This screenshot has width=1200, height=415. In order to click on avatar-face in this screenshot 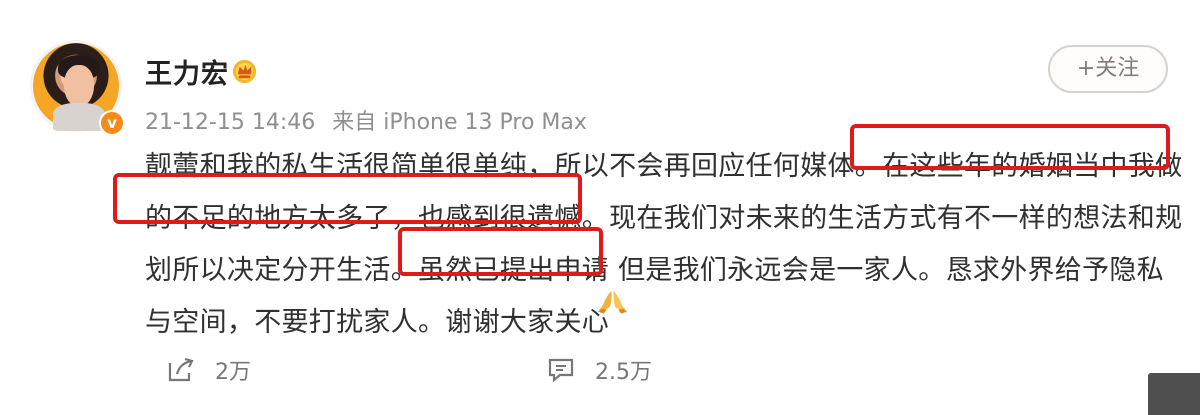, I will do `click(79, 86)`.